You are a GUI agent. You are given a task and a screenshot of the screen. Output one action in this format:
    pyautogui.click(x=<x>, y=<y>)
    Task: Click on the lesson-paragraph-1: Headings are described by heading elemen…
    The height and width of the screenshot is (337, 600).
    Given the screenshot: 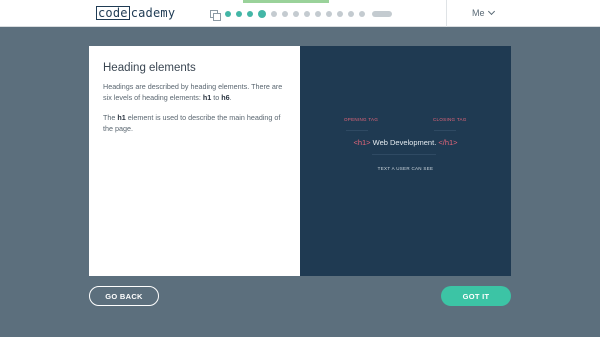 What is the action you would take?
    pyautogui.click(x=194, y=92)
    